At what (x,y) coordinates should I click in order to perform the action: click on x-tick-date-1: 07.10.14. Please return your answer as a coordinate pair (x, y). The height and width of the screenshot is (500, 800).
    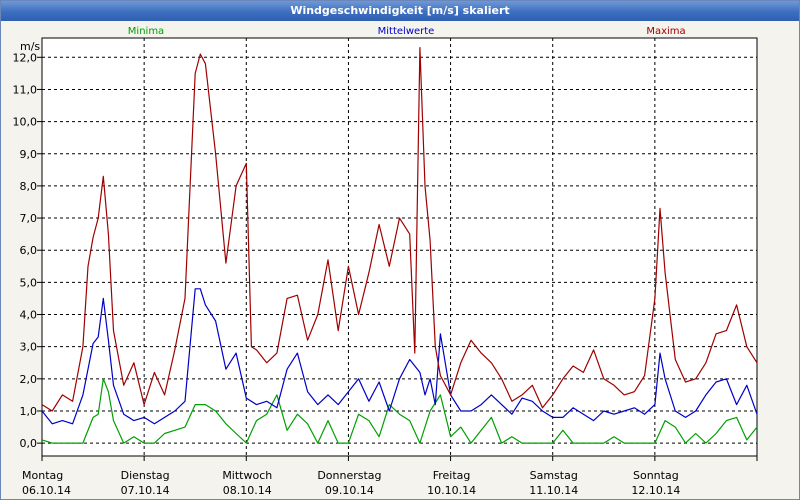
    Looking at the image, I should click on (145, 490).